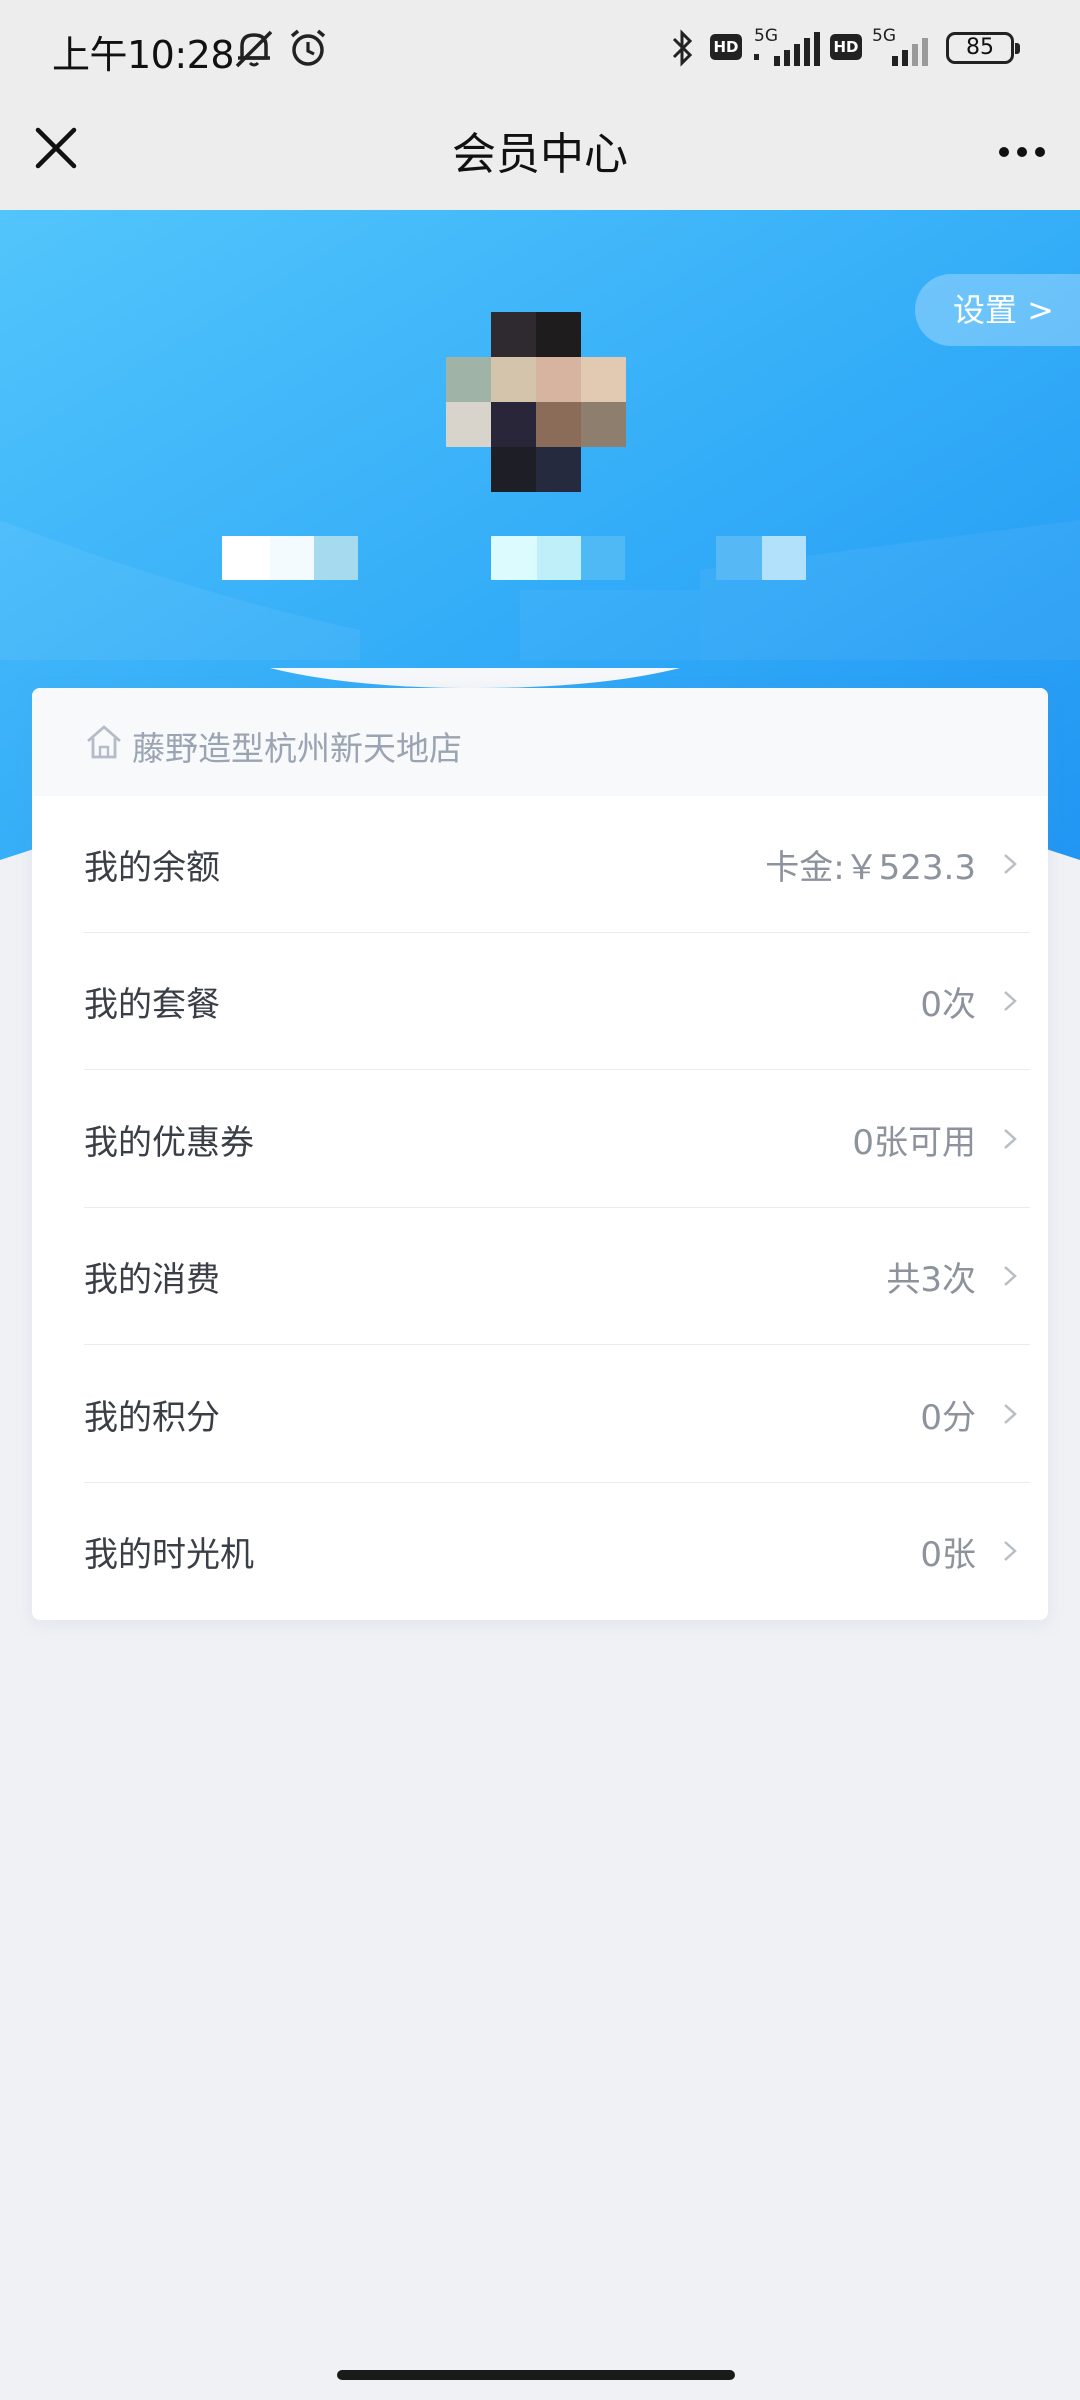 The image size is (1080, 2400). Describe the element at coordinates (152, 868) in the screenshot. I see `row-label: 我的余额` at that location.